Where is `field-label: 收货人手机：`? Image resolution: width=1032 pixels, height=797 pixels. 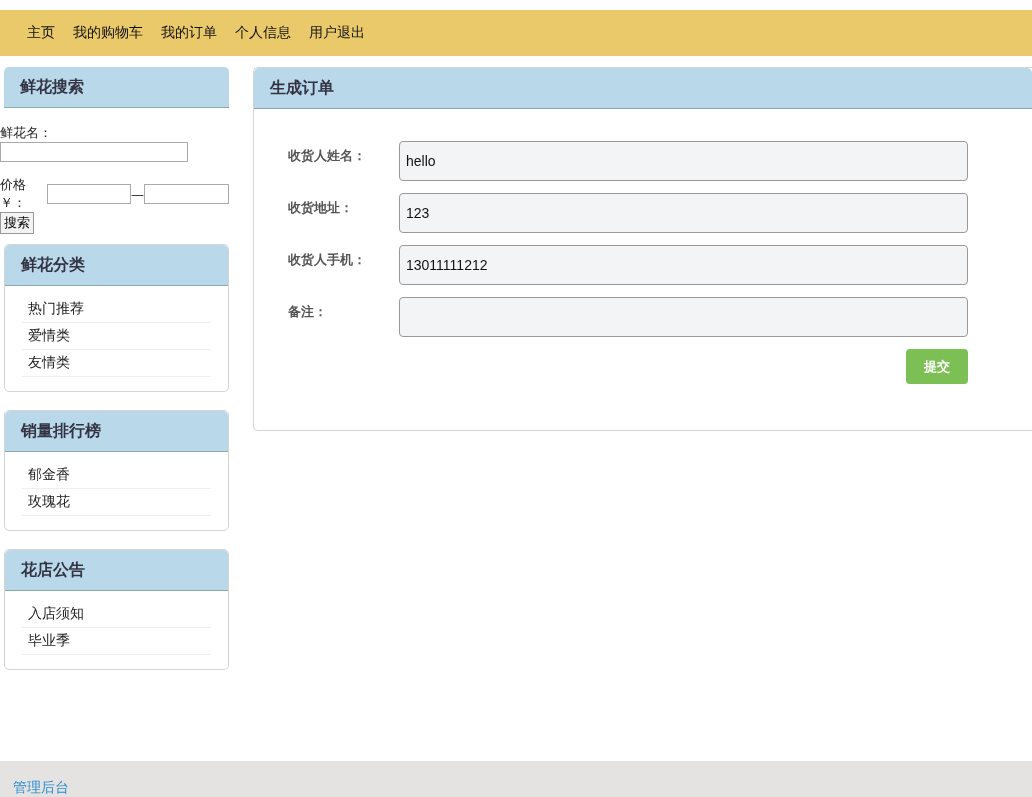 field-label: 收货人手机： is located at coordinates (327, 260).